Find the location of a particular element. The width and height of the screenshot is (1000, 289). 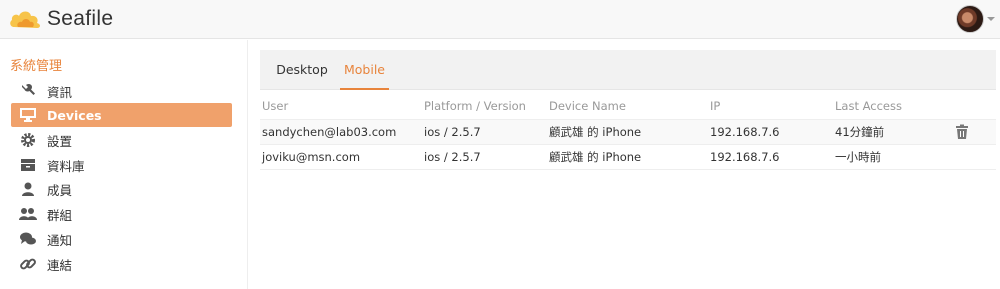

cell-last-access: 一小時前 is located at coordinates (893, 157).